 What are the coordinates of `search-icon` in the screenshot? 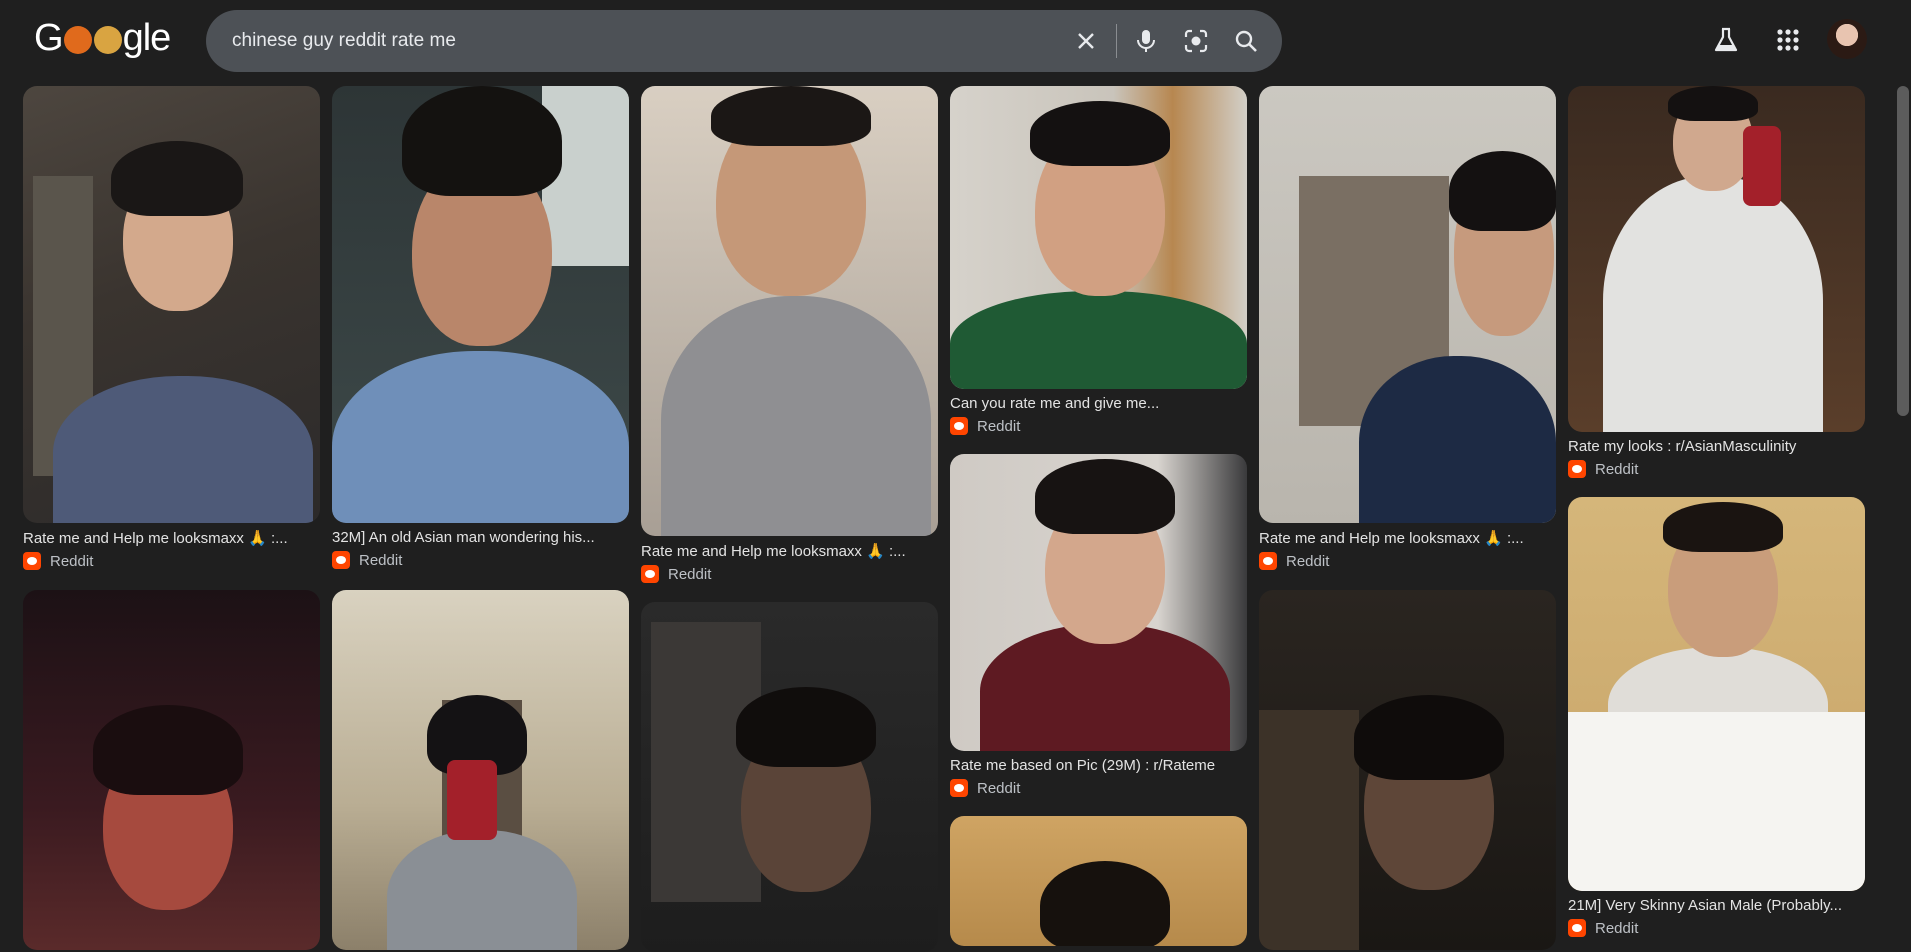 It's located at (1246, 41).